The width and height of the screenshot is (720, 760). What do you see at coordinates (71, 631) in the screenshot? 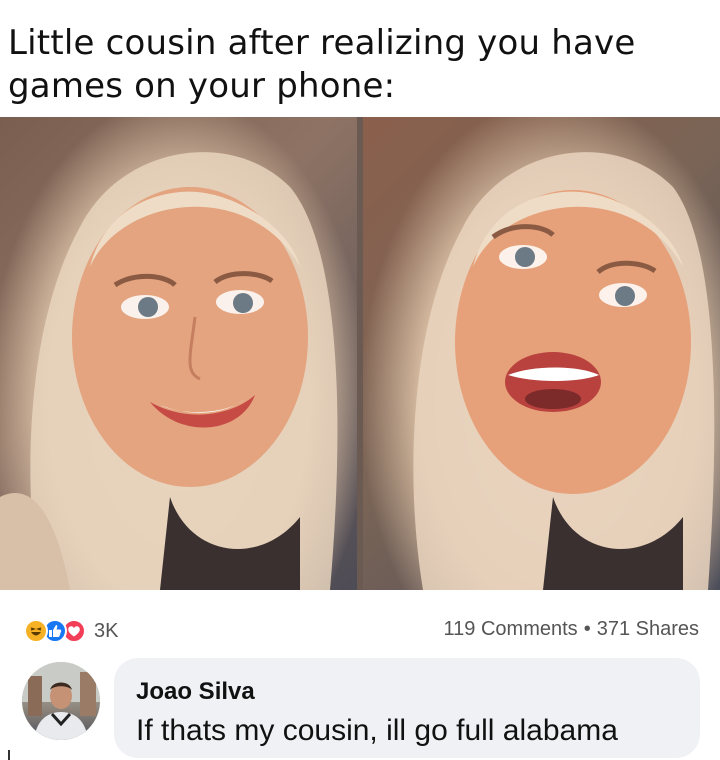
I see `reactions-summary: 3K` at bounding box center [71, 631].